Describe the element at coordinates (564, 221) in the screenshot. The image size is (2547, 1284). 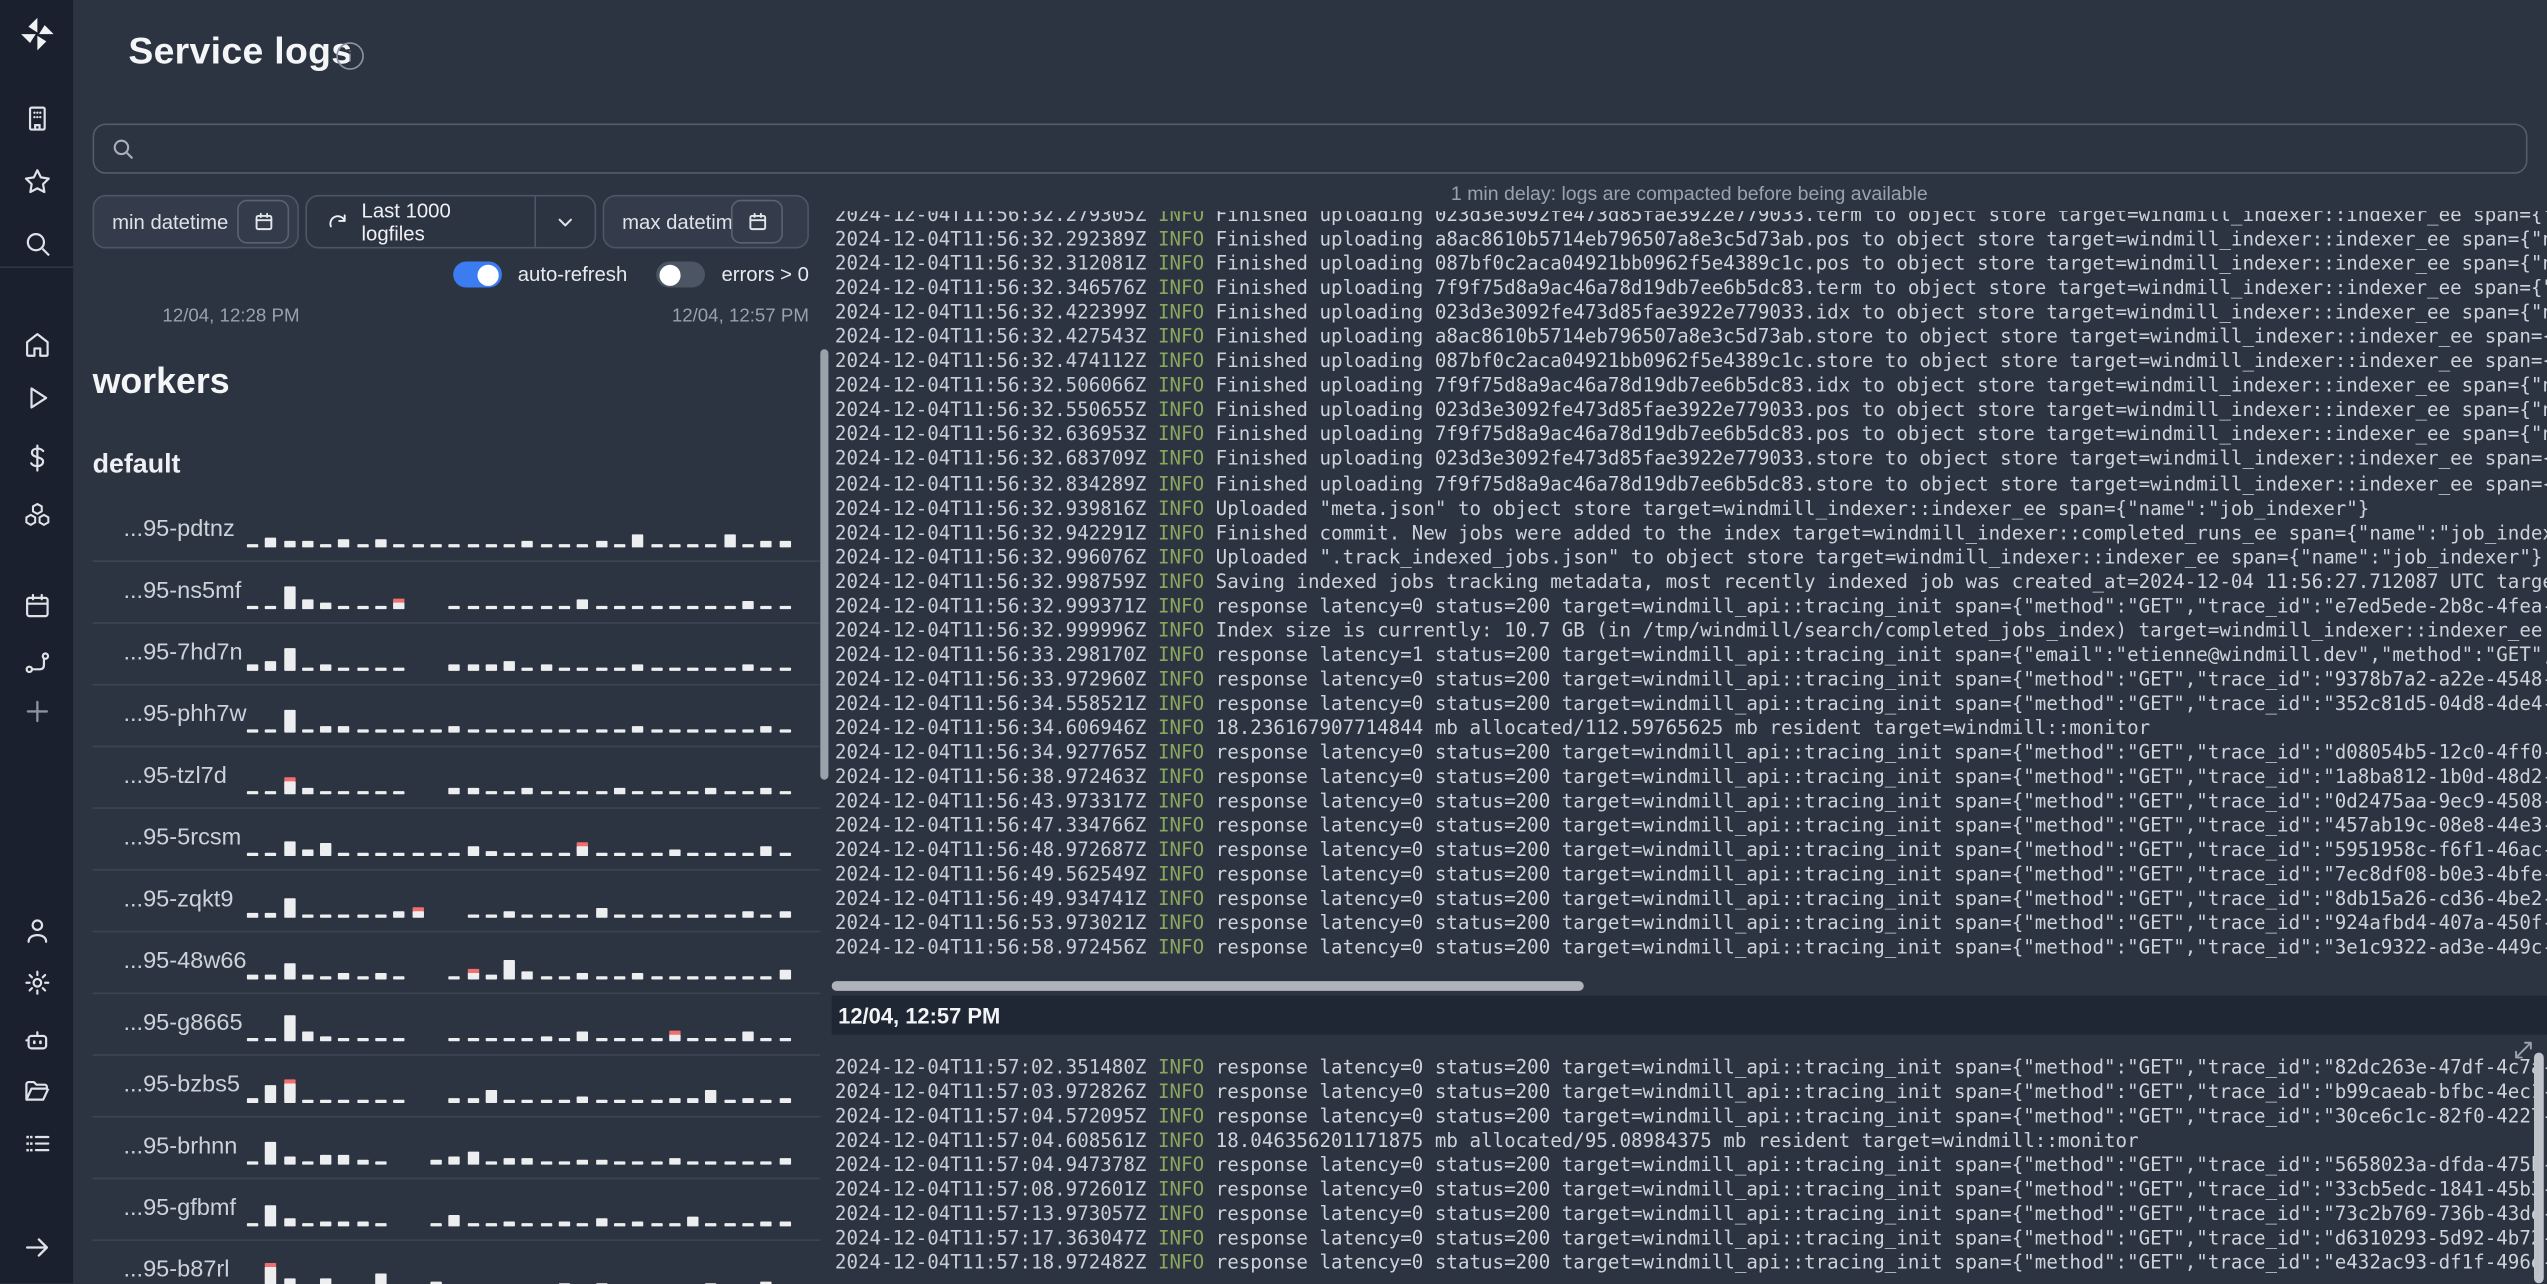
I see `chevron-down-icon` at that location.